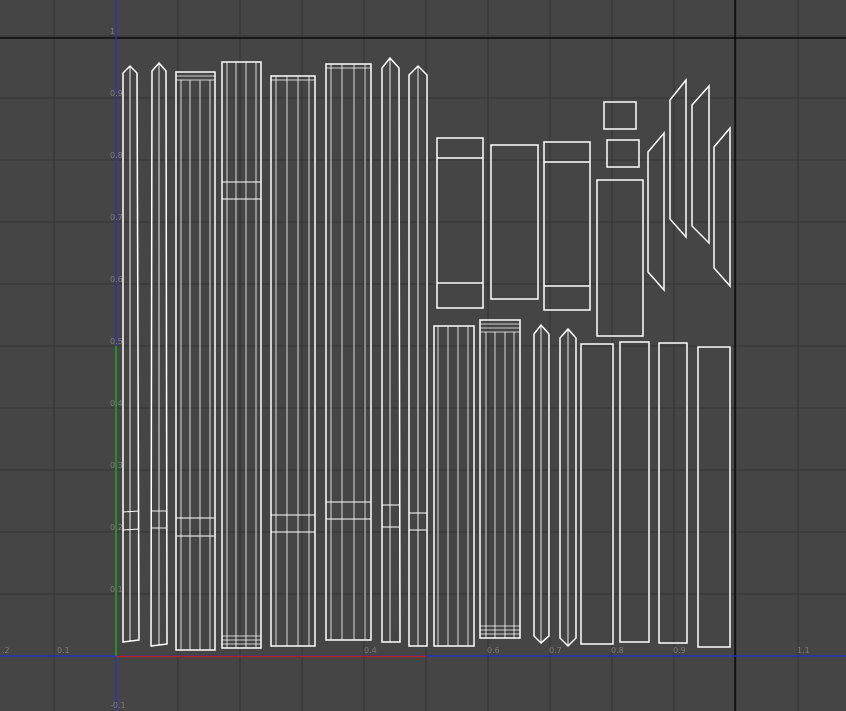 The width and height of the screenshot is (846, 711). What do you see at coordinates (493, 650) in the screenshot?
I see `u-tick-label: 0.6` at bounding box center [493, 650].